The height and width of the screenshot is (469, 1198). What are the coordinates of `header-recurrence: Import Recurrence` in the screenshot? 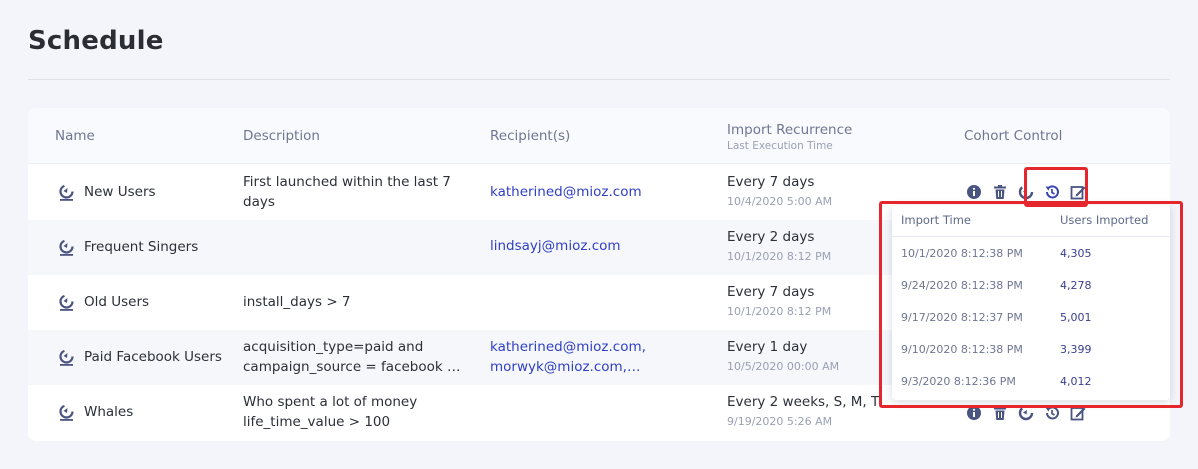 It's located at (789, 130).